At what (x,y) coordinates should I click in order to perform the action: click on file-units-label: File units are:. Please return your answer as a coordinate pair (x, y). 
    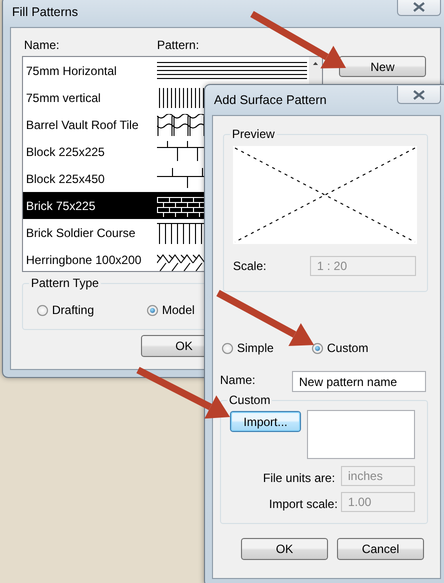
    Looking at the image, I should click on (299, 478).